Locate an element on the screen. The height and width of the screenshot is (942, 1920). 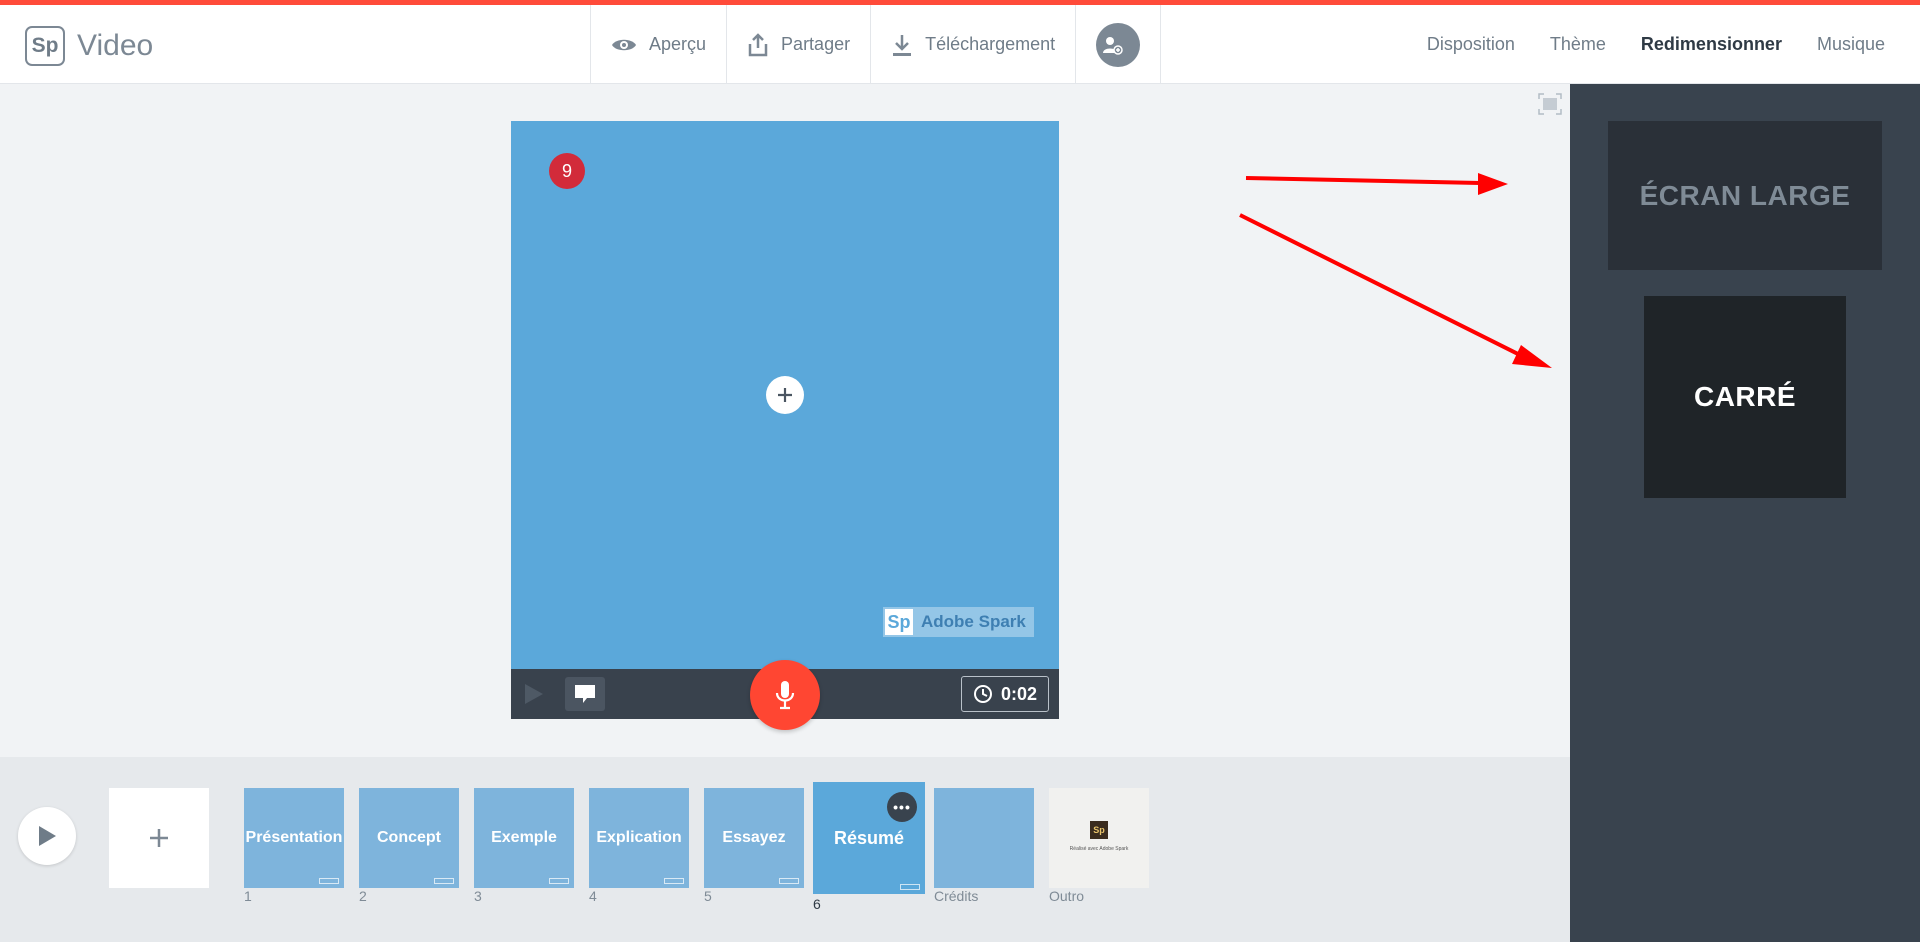
slide-title: Concept is located at coordinates (409, 837).